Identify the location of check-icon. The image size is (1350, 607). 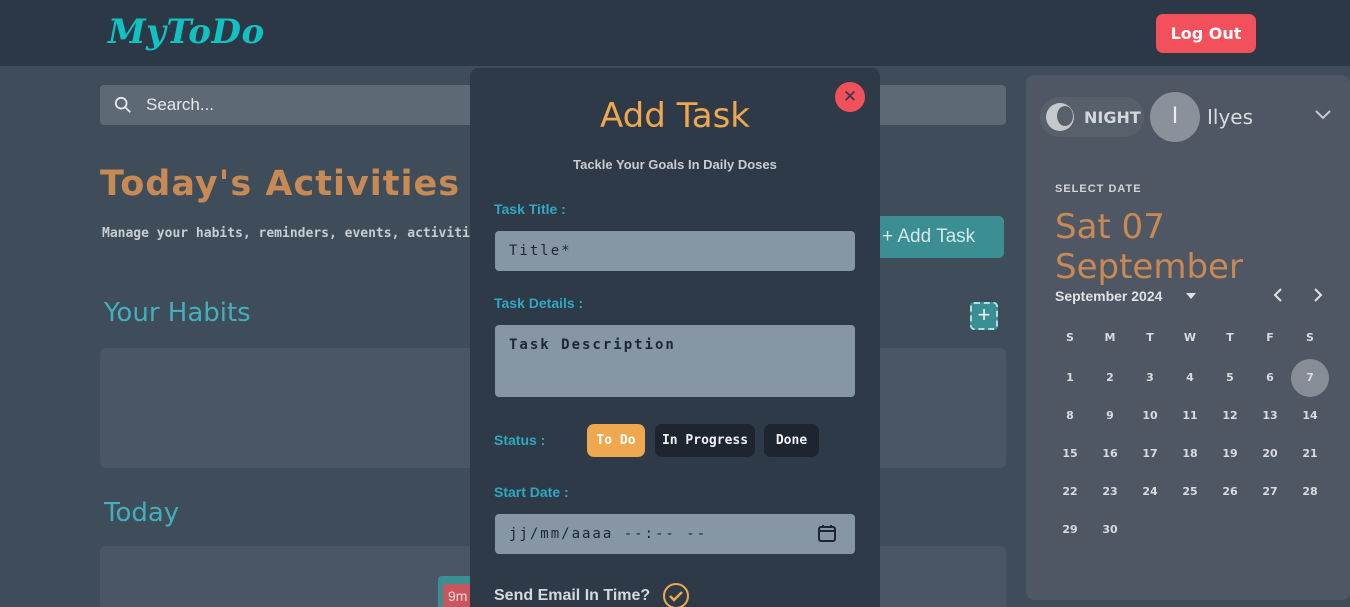
(676, 595).